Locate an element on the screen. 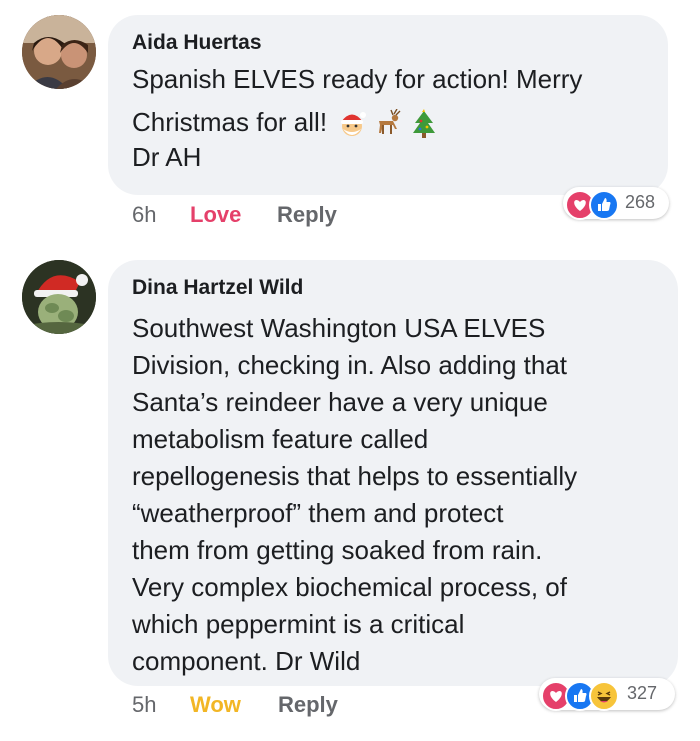  santa-face-icon is located at coordinates (354, 124).